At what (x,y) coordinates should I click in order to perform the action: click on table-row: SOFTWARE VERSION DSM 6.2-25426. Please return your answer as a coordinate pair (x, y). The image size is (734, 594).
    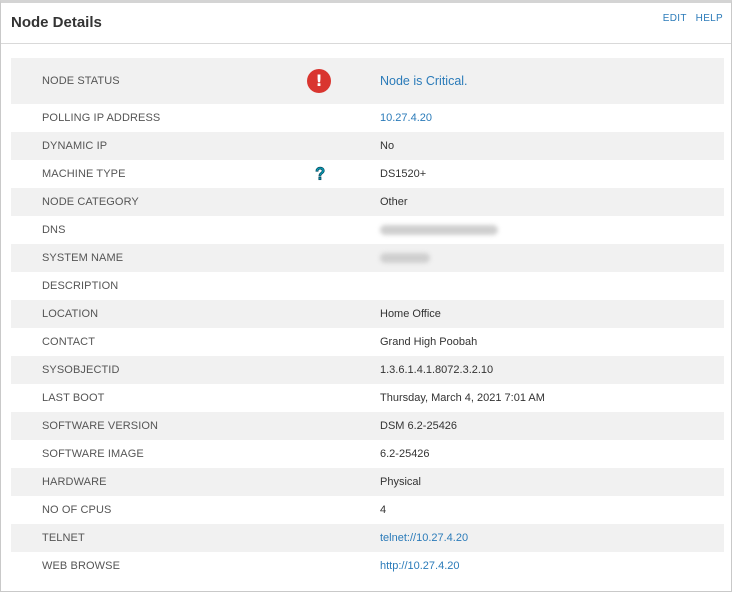
    Looking at the image, I should click on (367, 426).